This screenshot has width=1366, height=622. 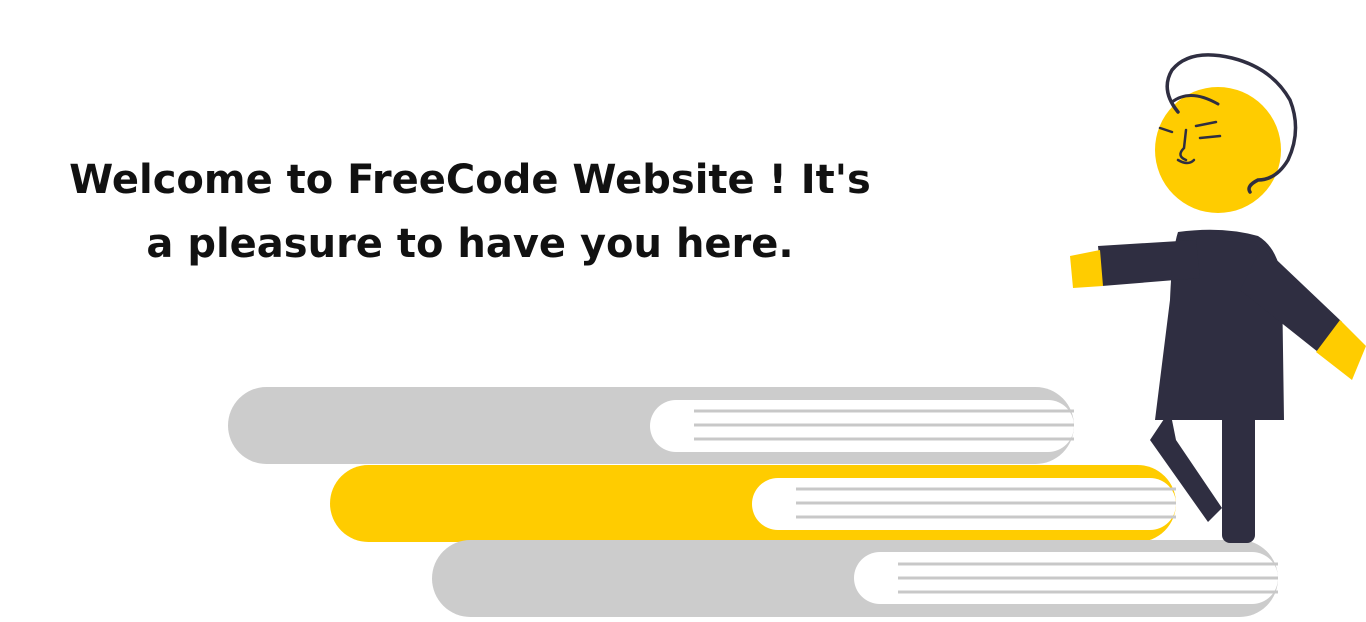 What do you see at coordinates (753, 503) in the screenshot?
I see `book-middle` at bounding box center [753, 503].